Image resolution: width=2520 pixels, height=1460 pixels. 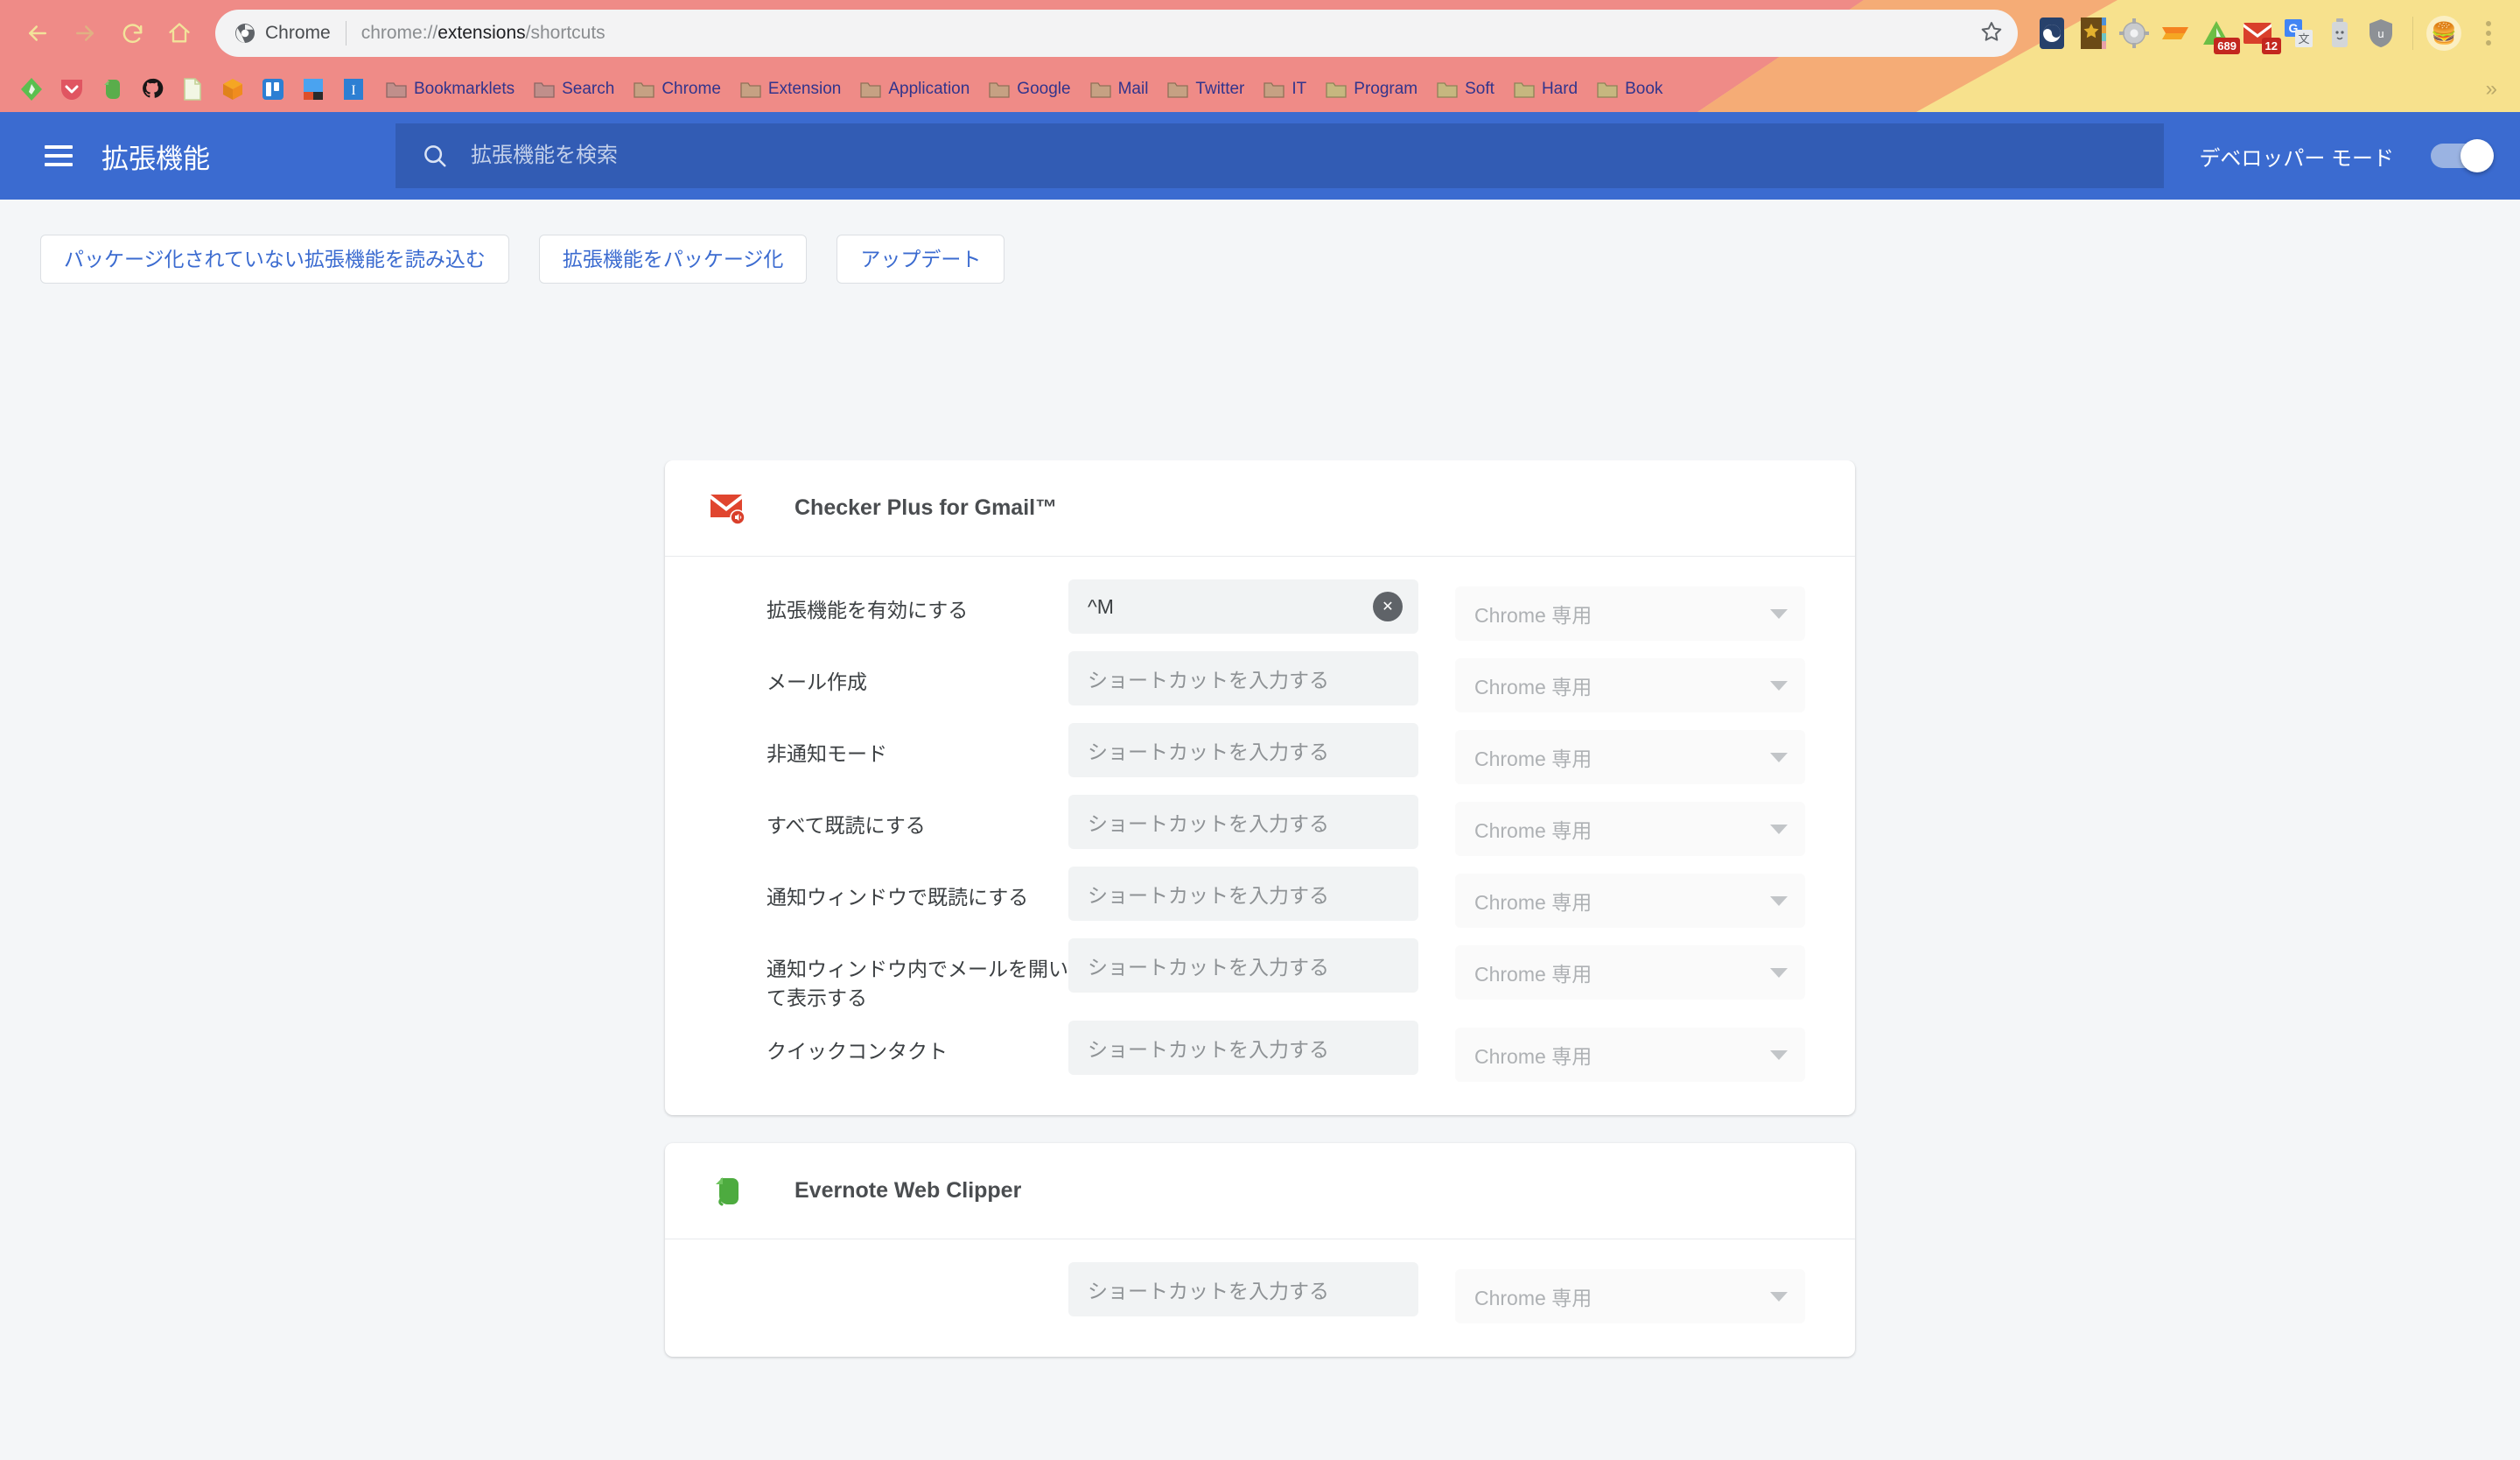 What do you see at coordinates (435, 156) in the screenshot?
I see `search-icon` at bounding box center [435, 156].